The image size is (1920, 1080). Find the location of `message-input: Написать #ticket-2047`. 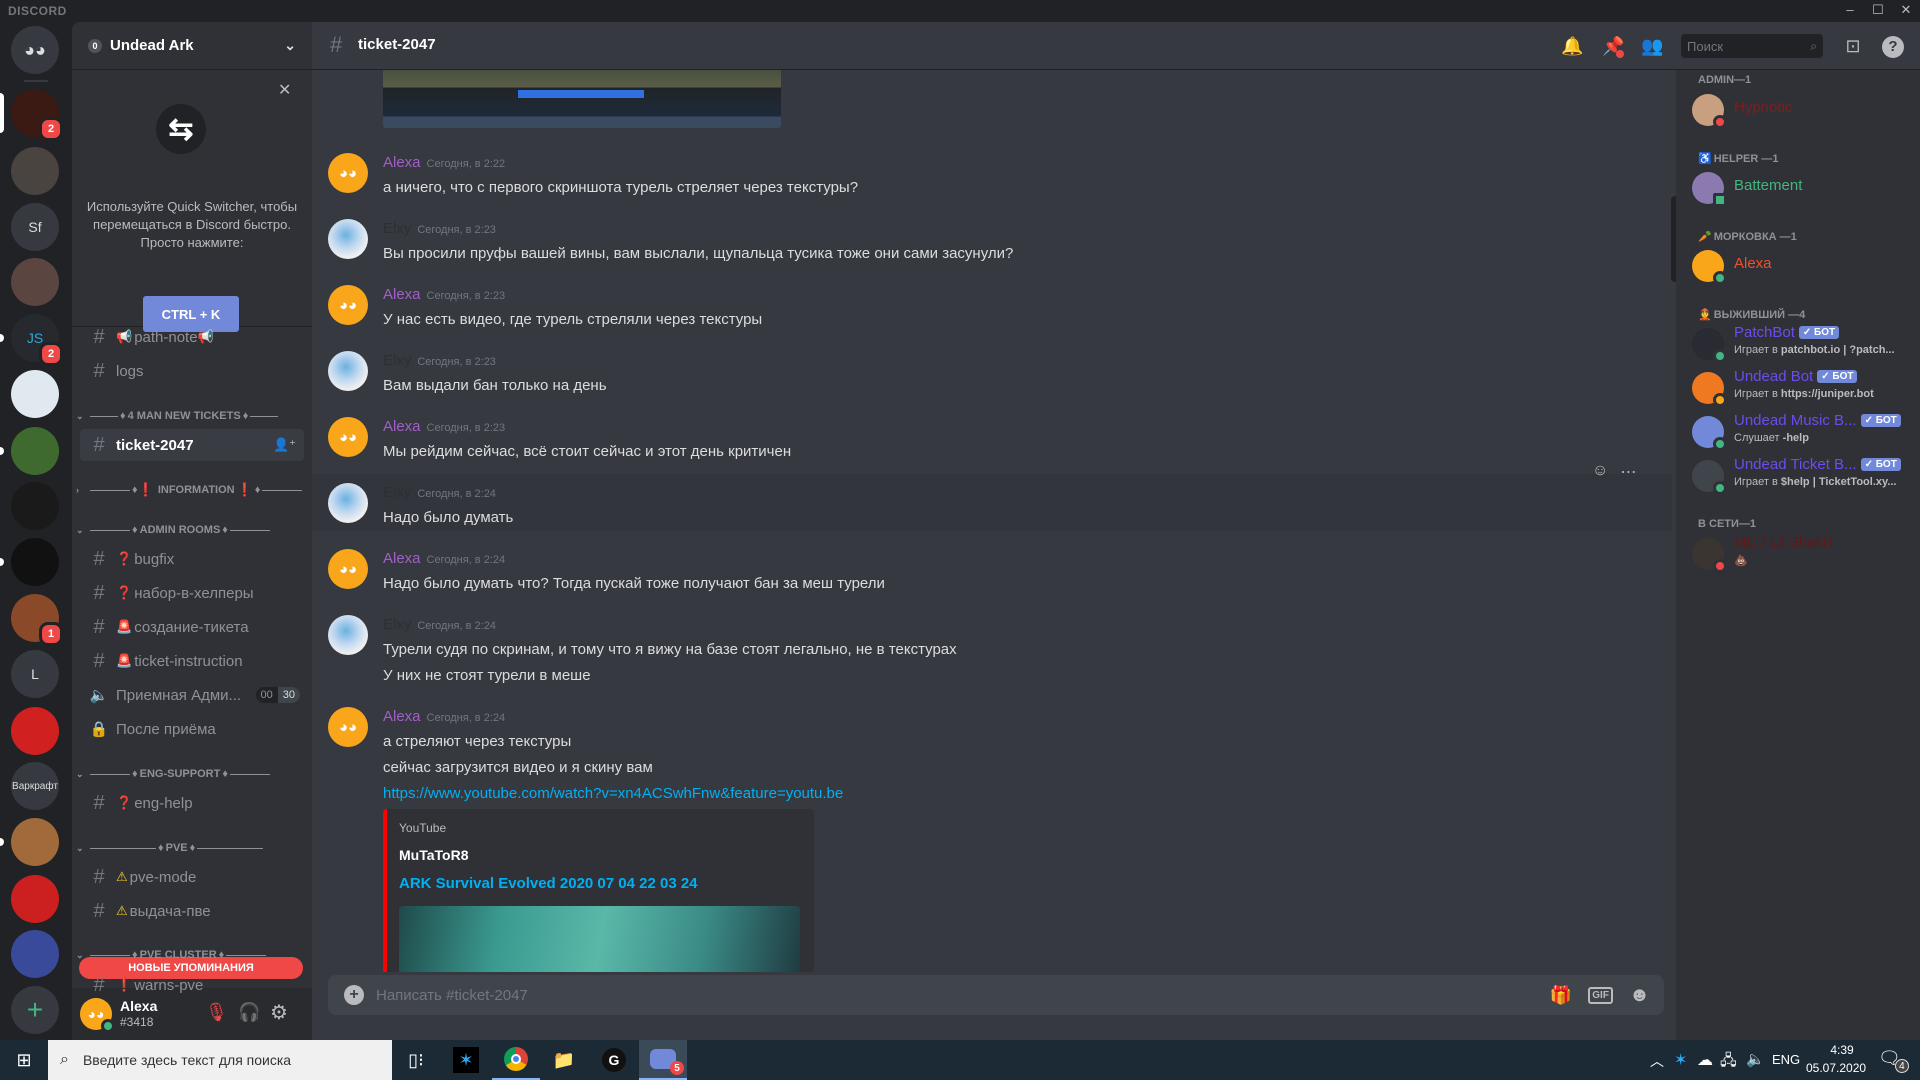

message-input: Написать #ticket-2047 is located at coordinates (963, 995).